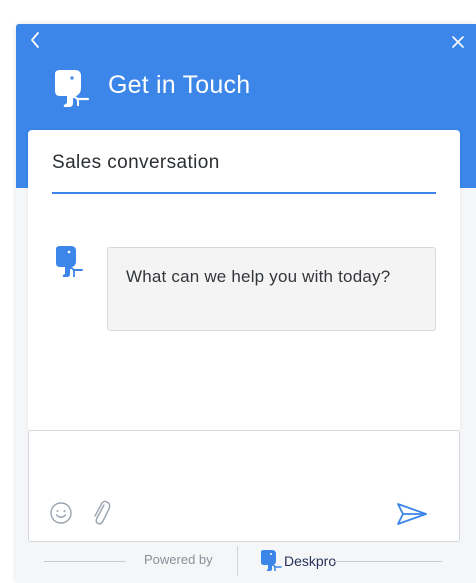 The image size is (476, 583). I want to click on conversation-title: Sales conversation, so click(136, 162).